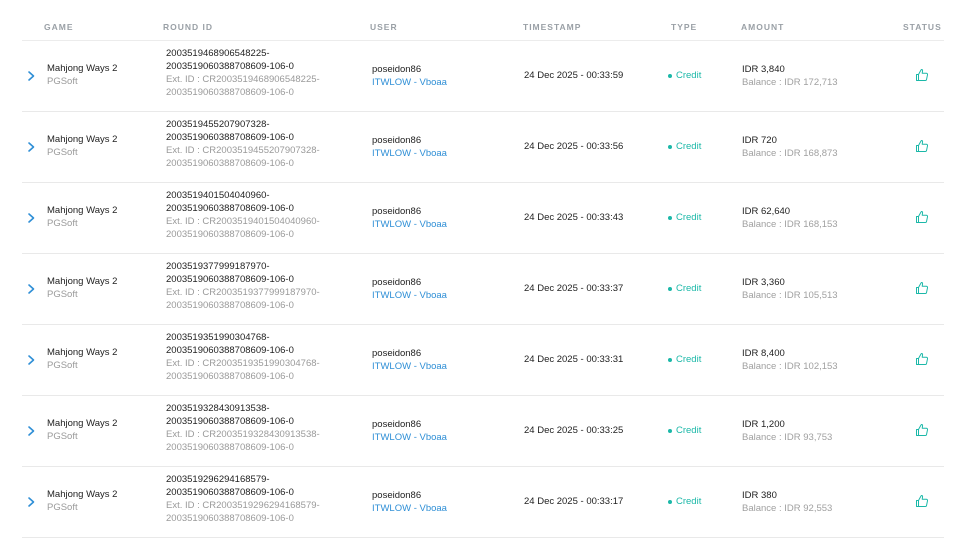 Image resolution: width=966 pixels, height=539 pixels. Describe the element at coordinates (218, 266) in the screenshot. I see `round-id-line1: 2003519377999187970-` at that location.